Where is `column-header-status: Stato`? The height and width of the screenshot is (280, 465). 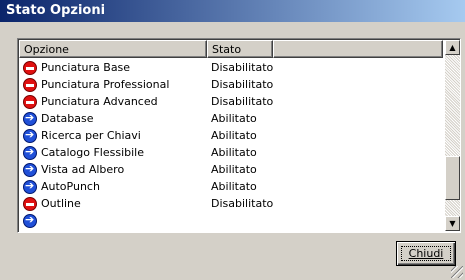
column-header-status: Stato is located at coordinates (240, 49).